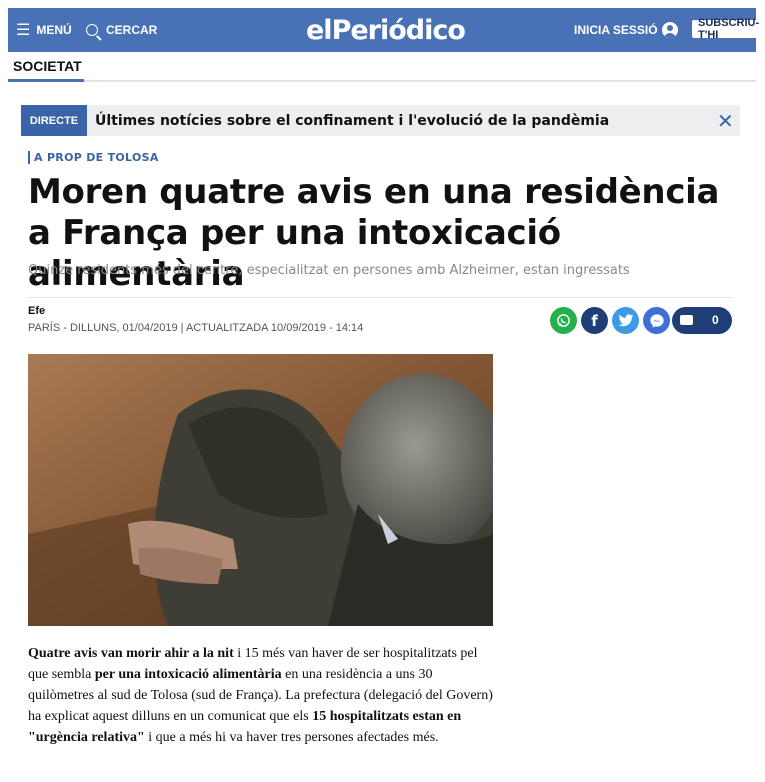 Image resolution: width=765 pixels, height=782 pixels. Describe the element at coordinates (702, 320) in the screenshot. I see `comments-button: 0` at that location.